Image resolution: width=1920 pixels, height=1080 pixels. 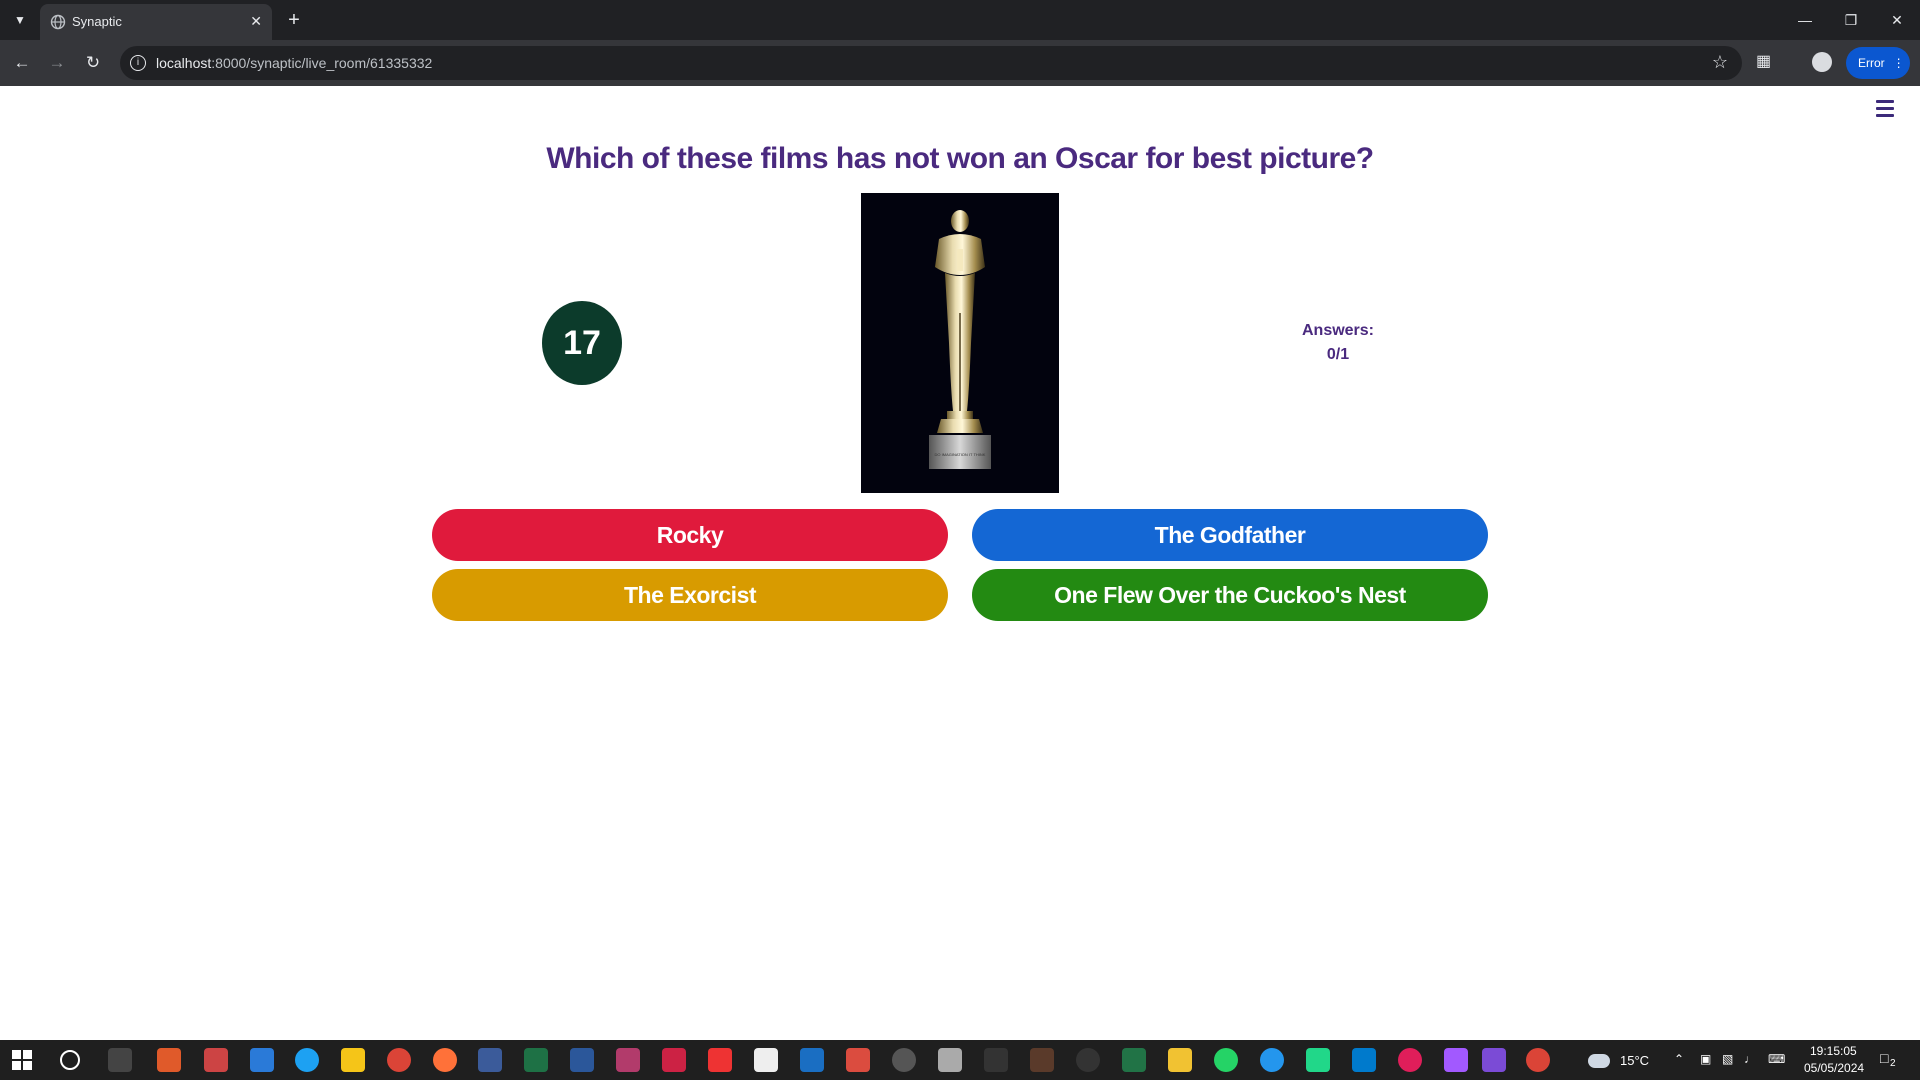 I want to click on clock-time: 19:15:05, so click(x=1833, y=1051).